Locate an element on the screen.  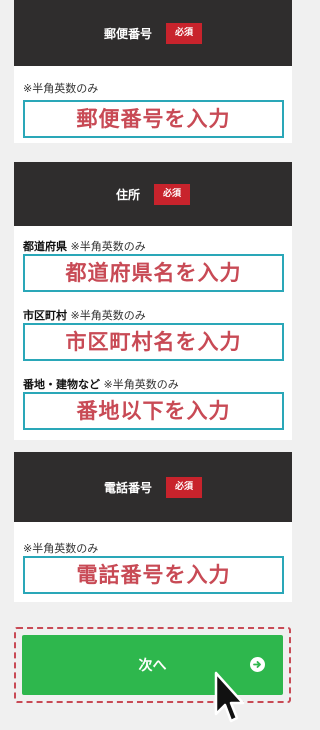
prefecture-input is located at coordinates (153, 273).